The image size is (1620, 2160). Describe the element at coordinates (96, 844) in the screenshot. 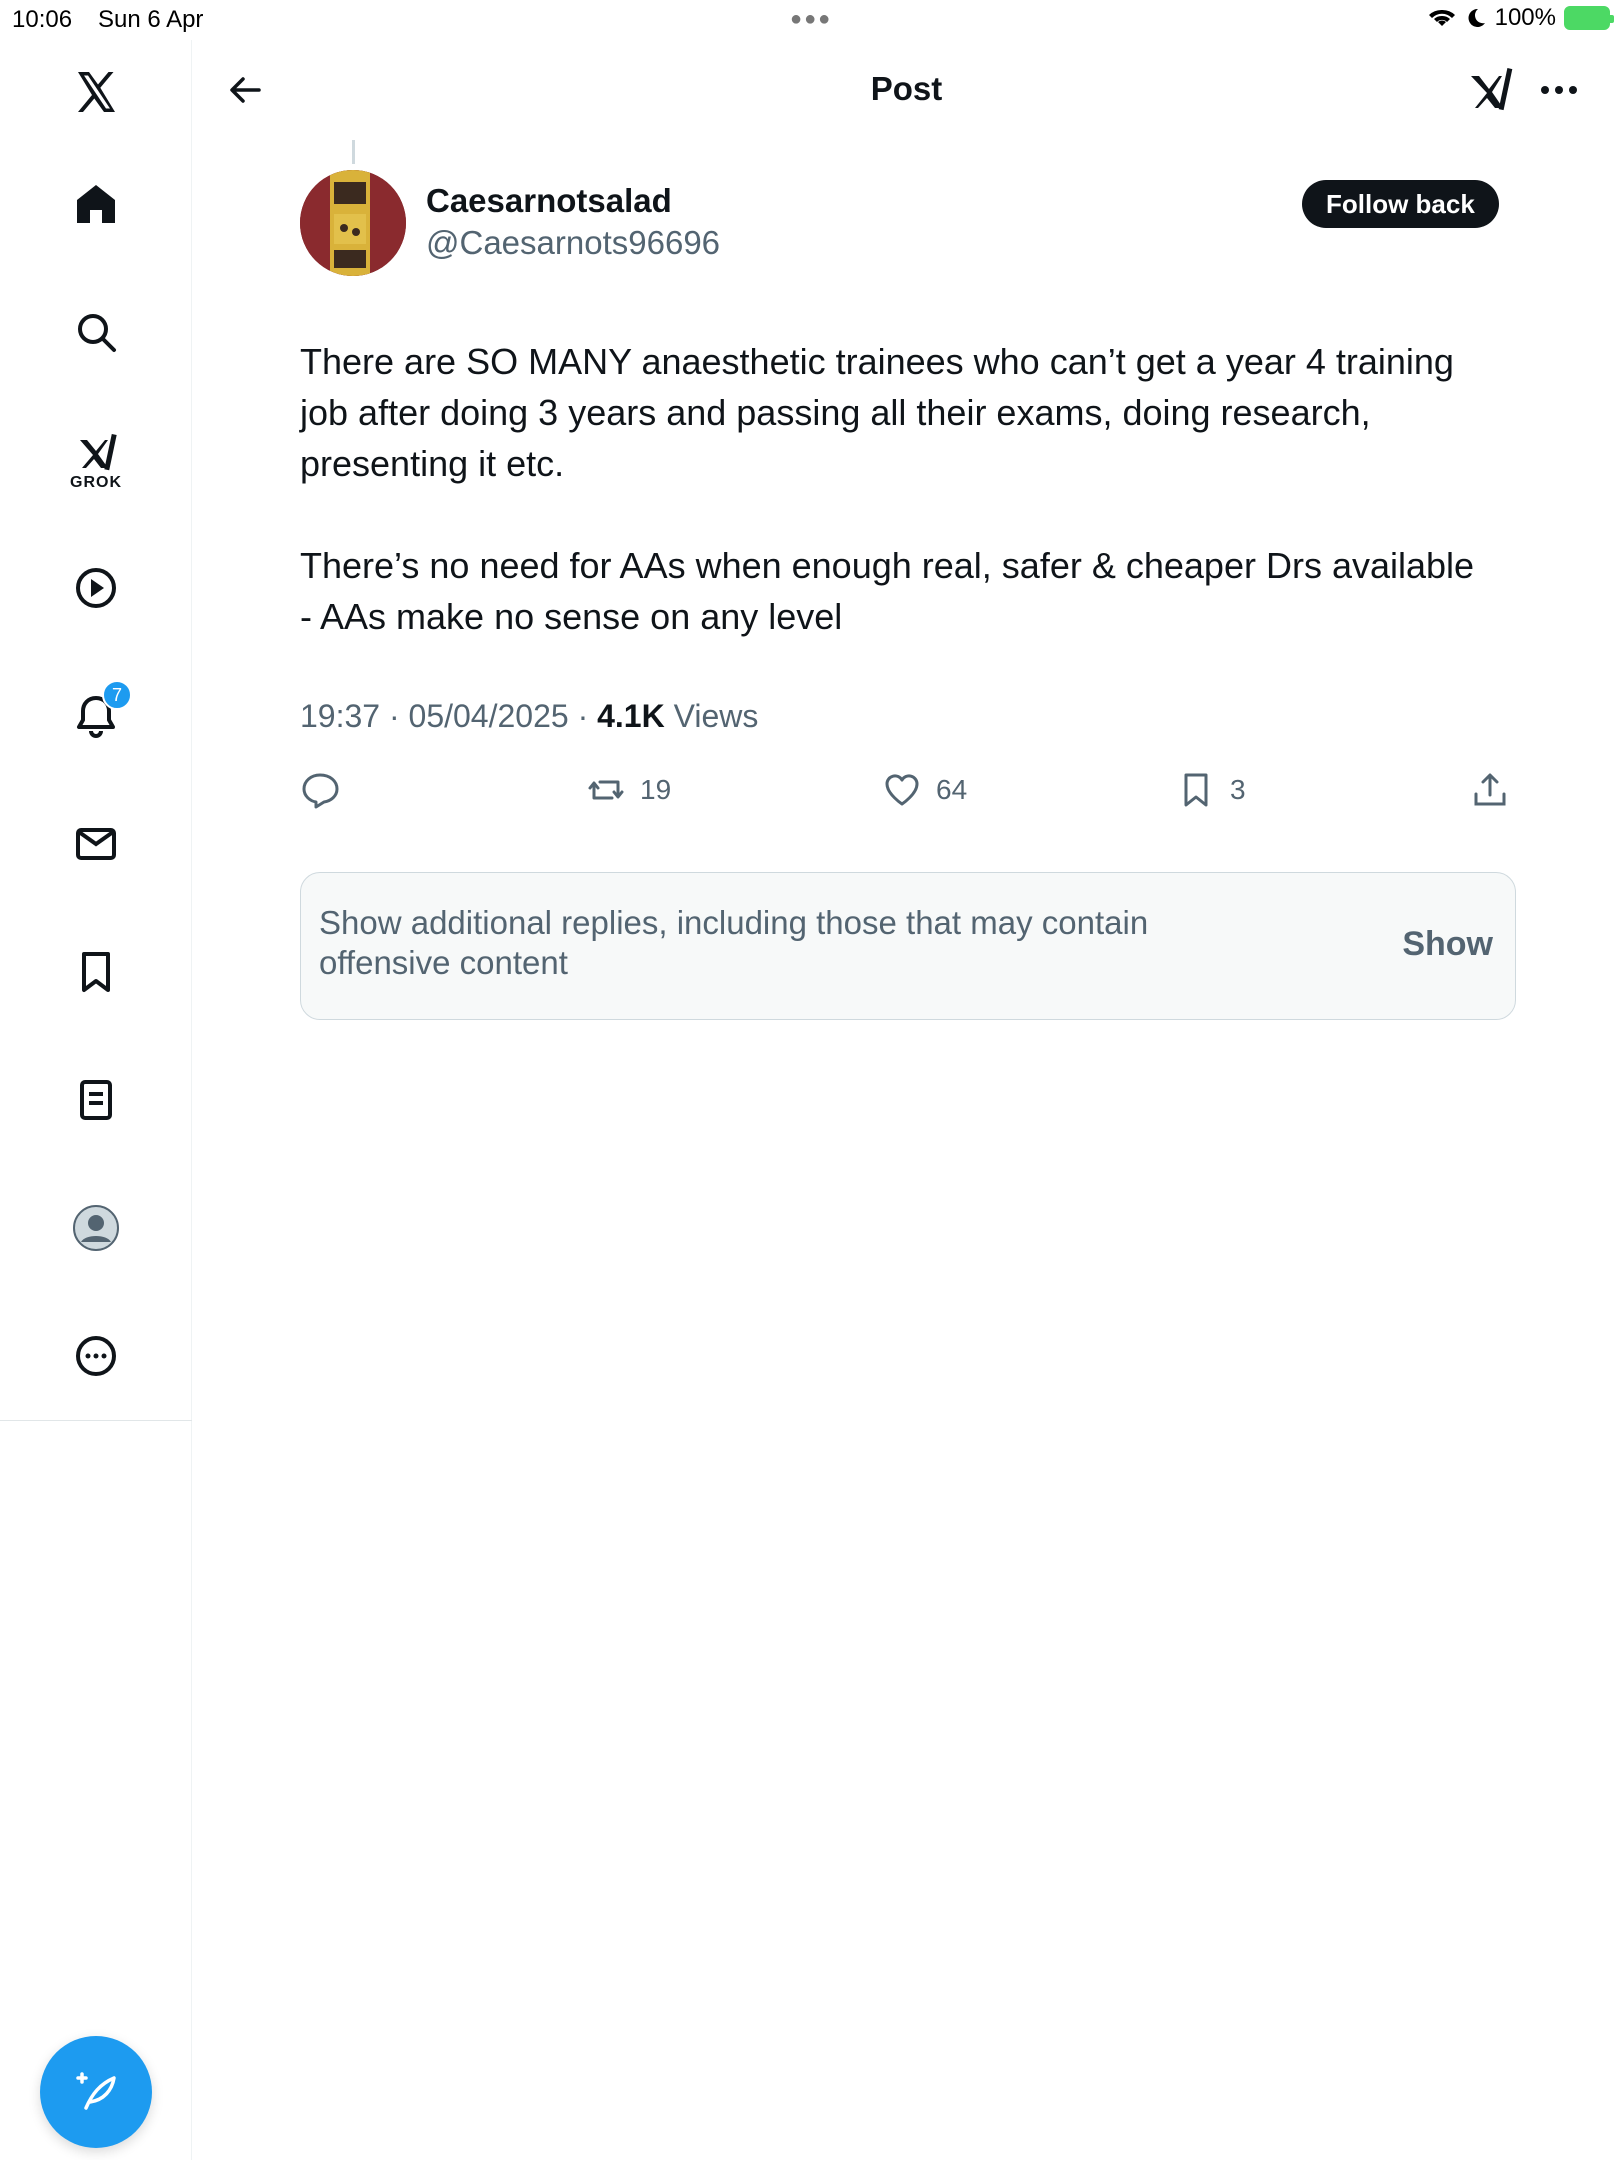

I see `messages-icon` at that location.